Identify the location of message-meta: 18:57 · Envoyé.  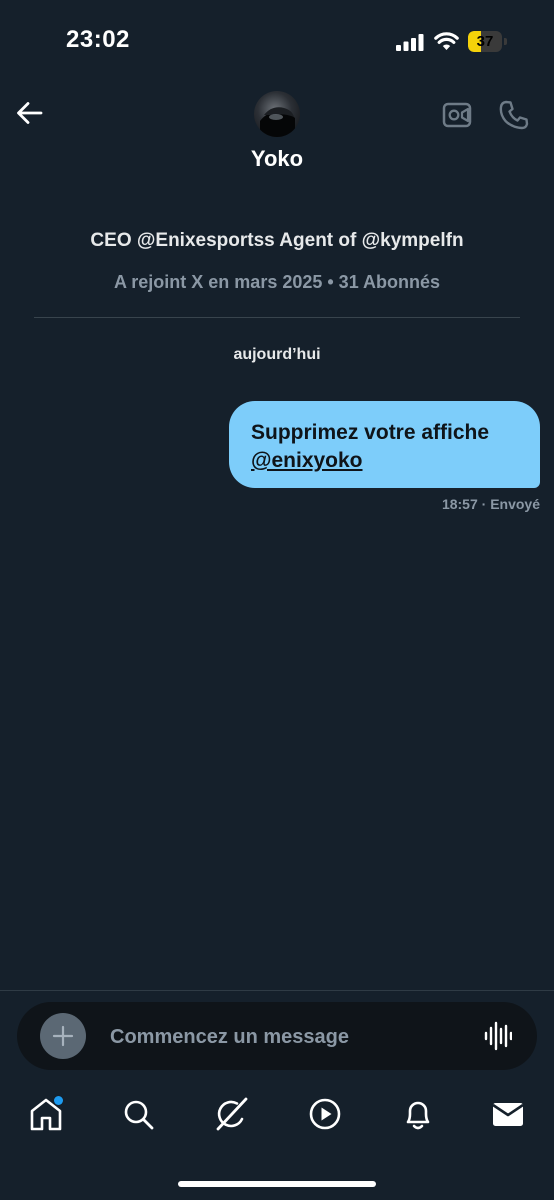
(491, 504).